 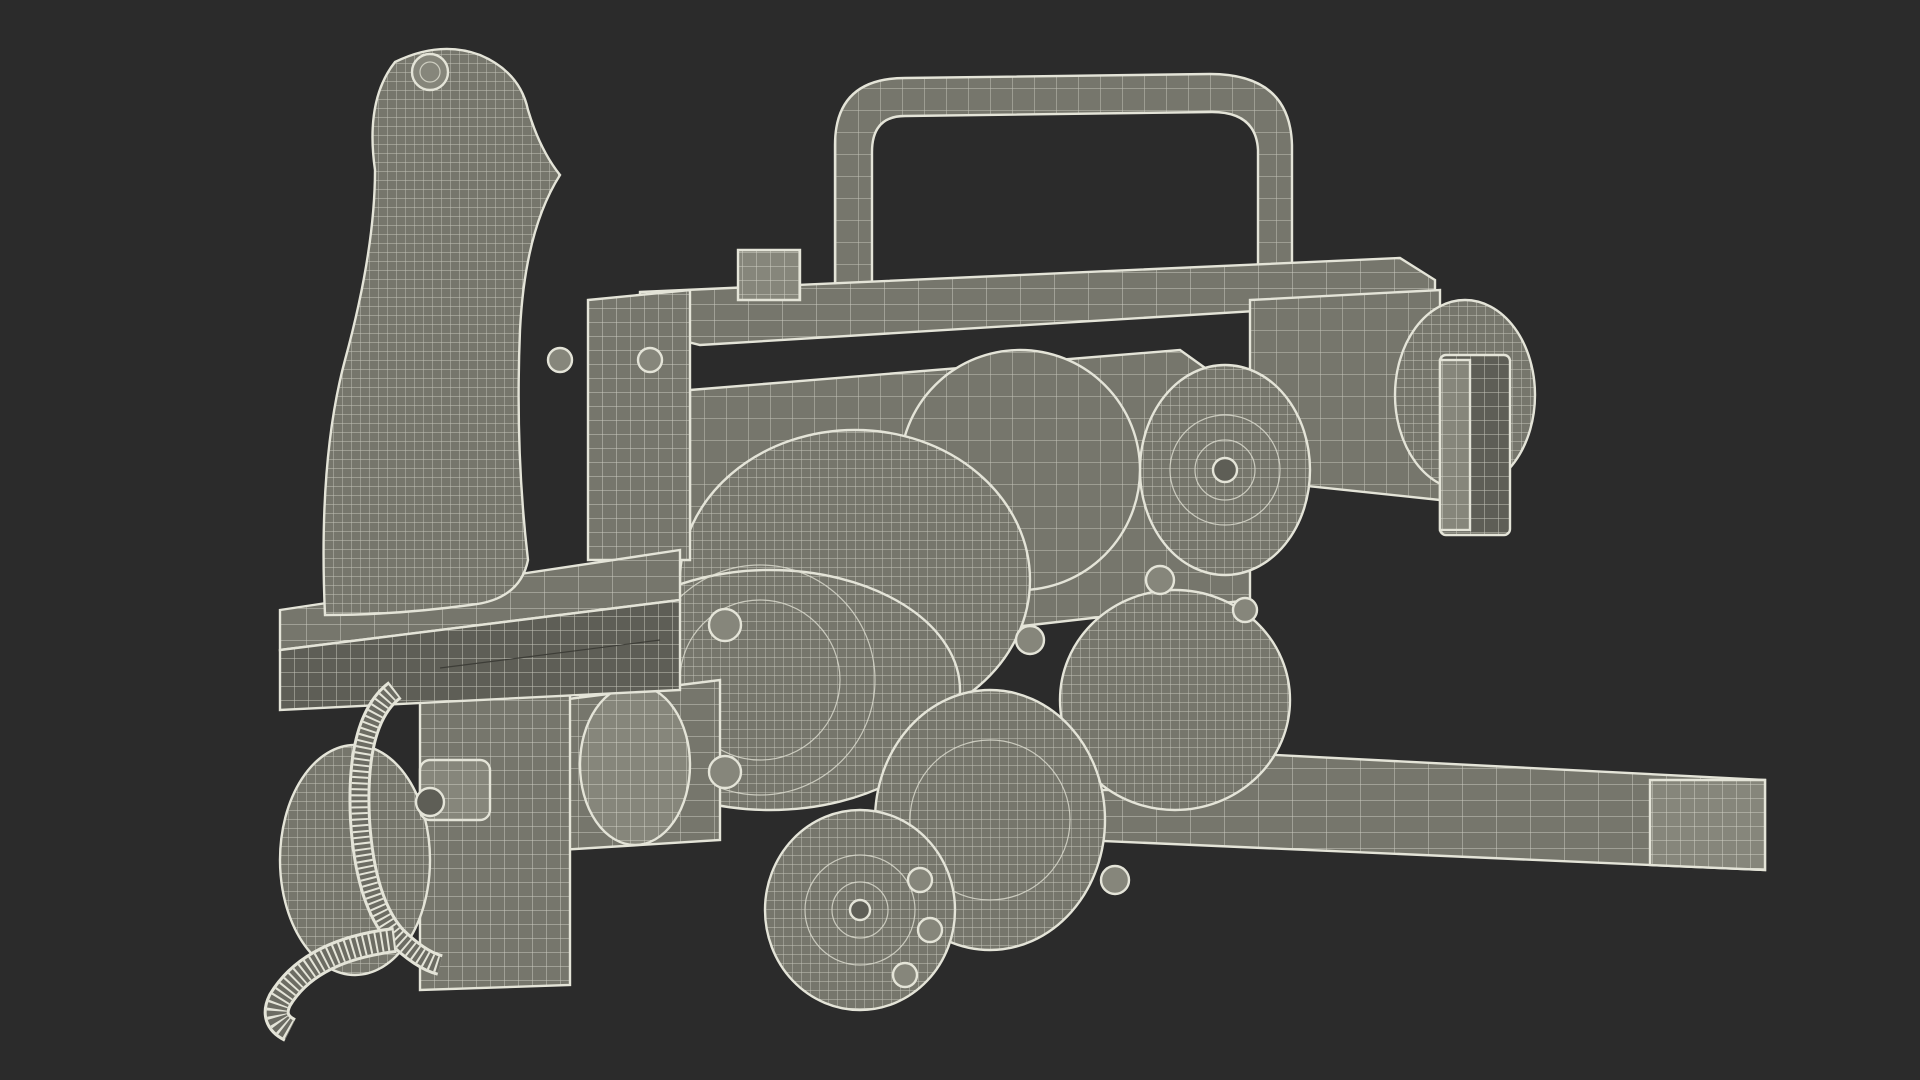 I want to click on barrel-cluster, so click(x=640, y=765).